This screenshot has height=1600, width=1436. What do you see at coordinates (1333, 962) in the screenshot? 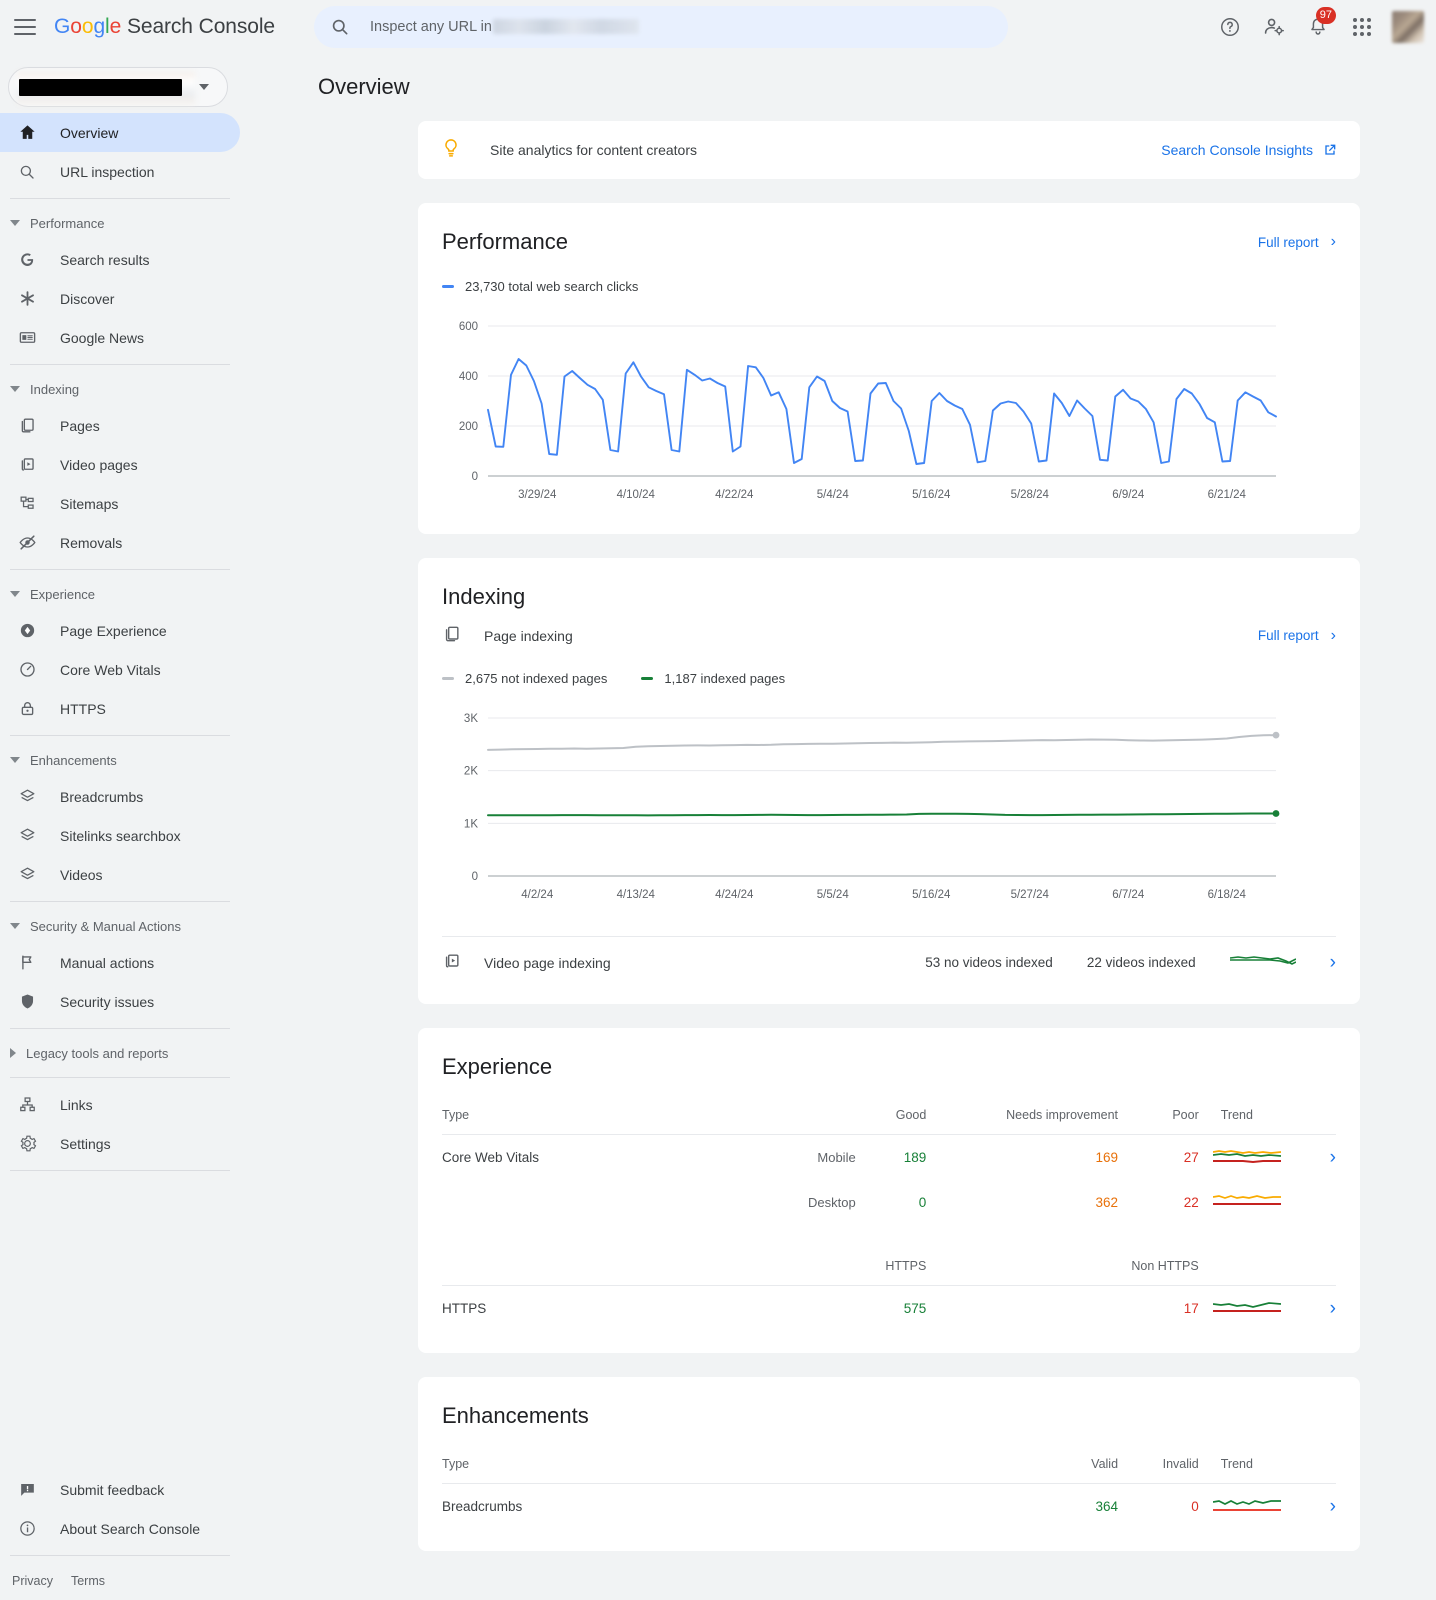
I see `video-row-arrow: ›` at bounding box center [1333, 962].